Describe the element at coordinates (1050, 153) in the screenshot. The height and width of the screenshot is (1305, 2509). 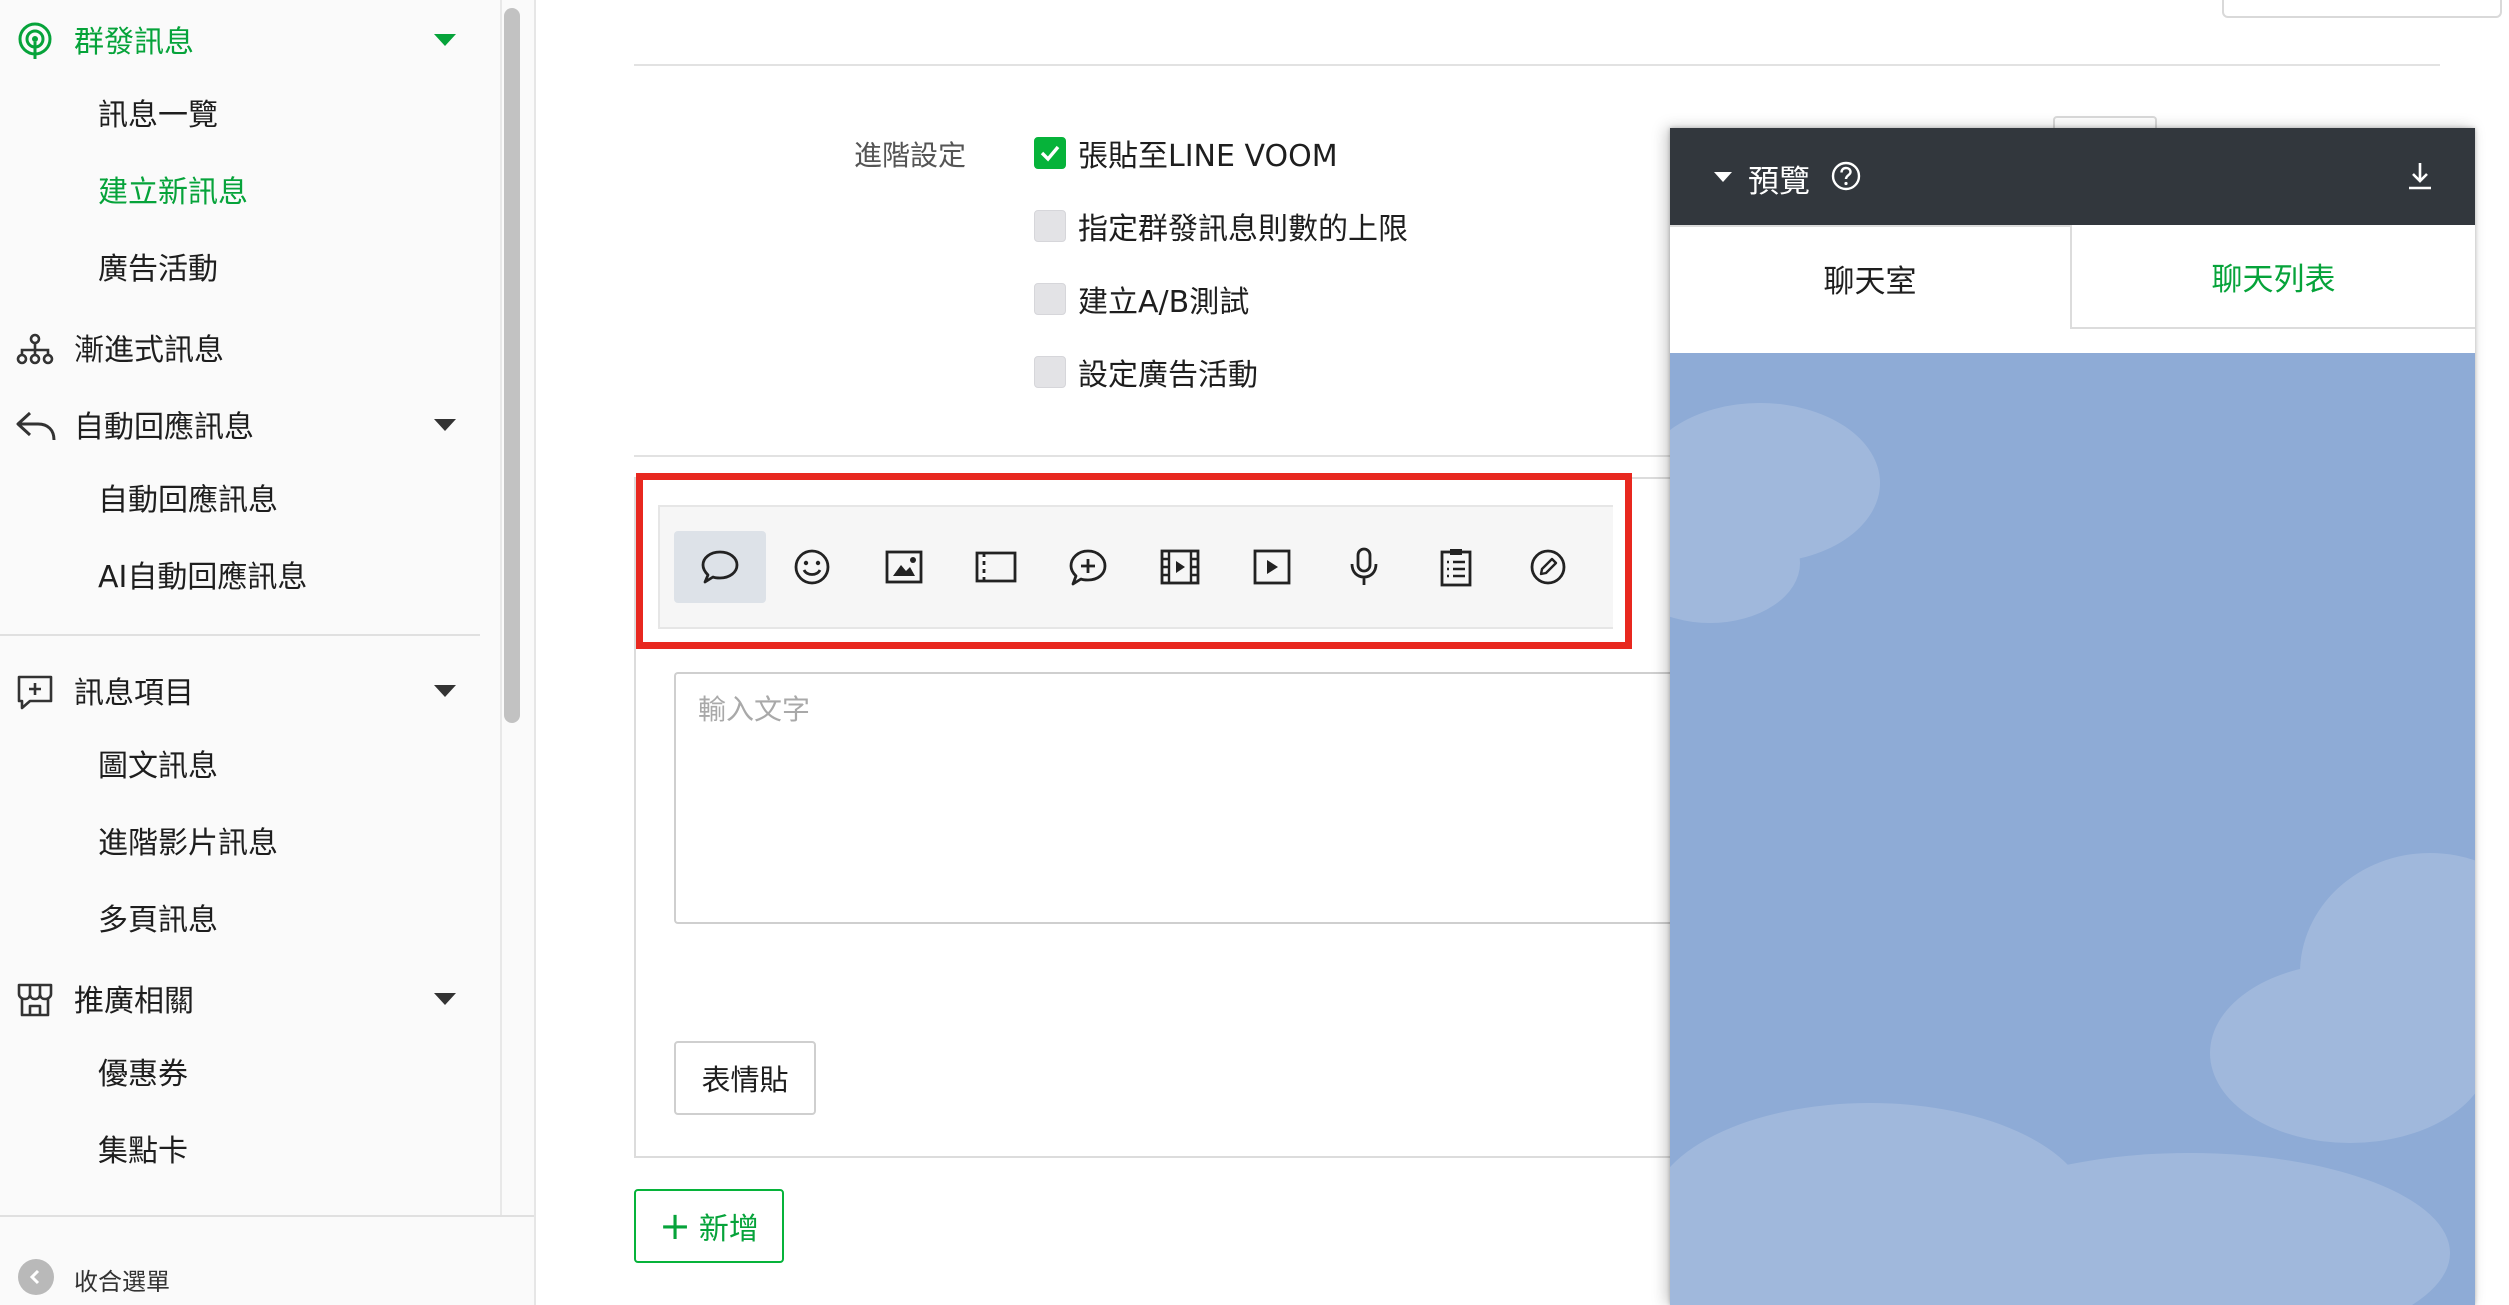
I see `checkbox-checked` at that location.